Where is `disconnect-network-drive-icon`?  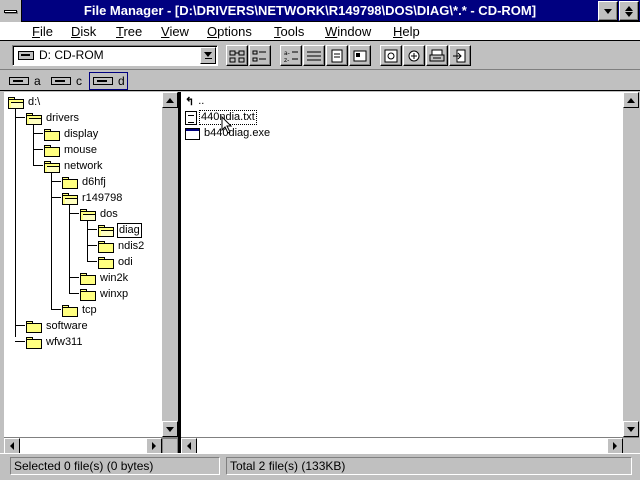 disconnect-network-drive-icon is located at coordinates (259, 55).